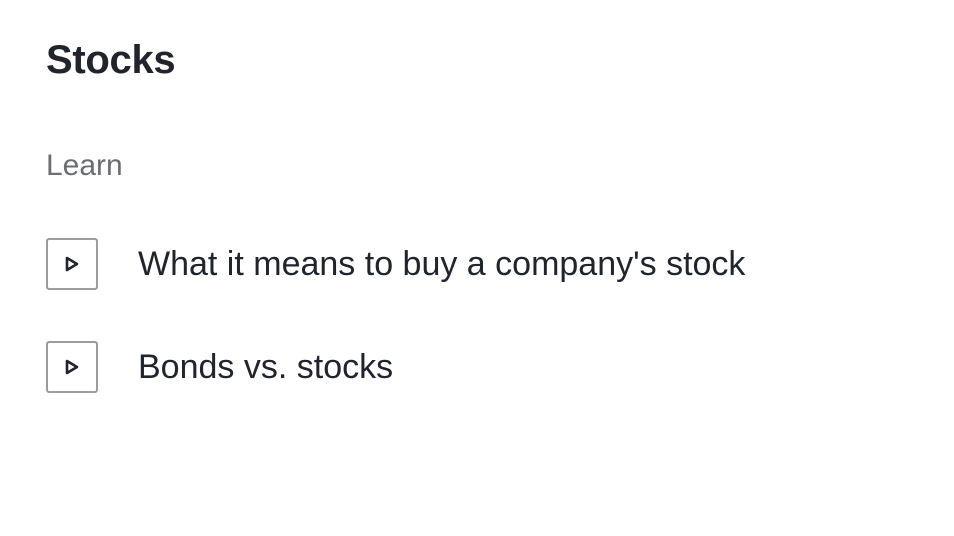 The image size is (954, 536). I want to click on lesson-link-label: Bonds vs. stocks, so click(265, 367).